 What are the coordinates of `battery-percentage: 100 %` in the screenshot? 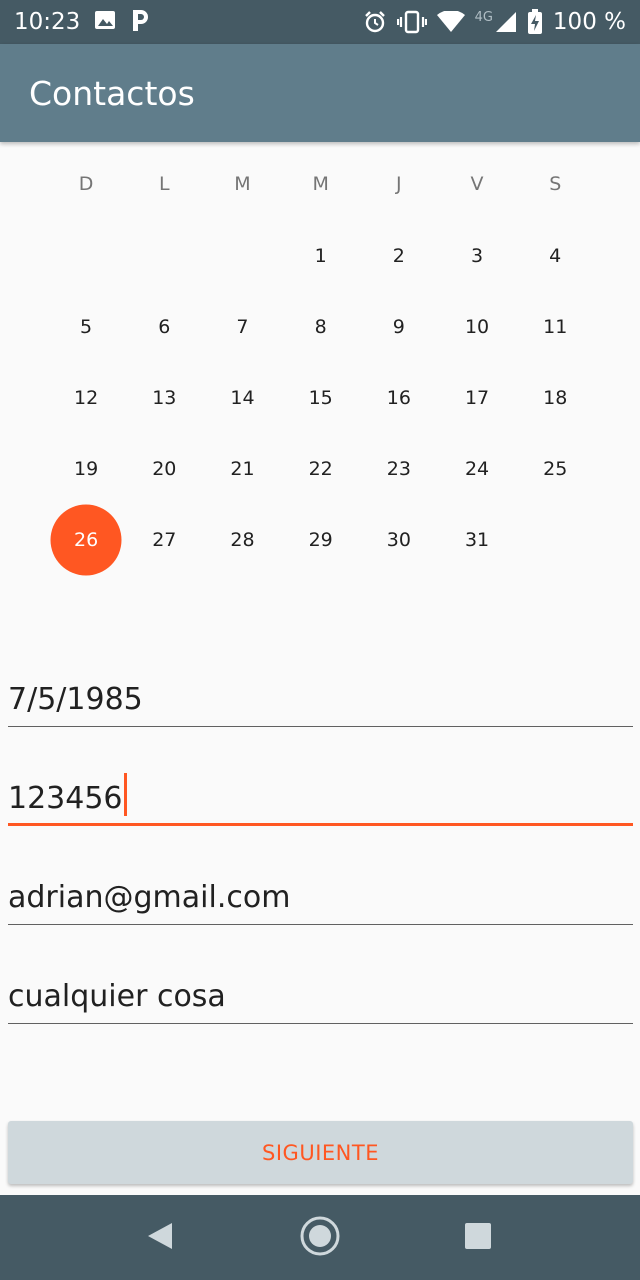 It's located at (589, 22).